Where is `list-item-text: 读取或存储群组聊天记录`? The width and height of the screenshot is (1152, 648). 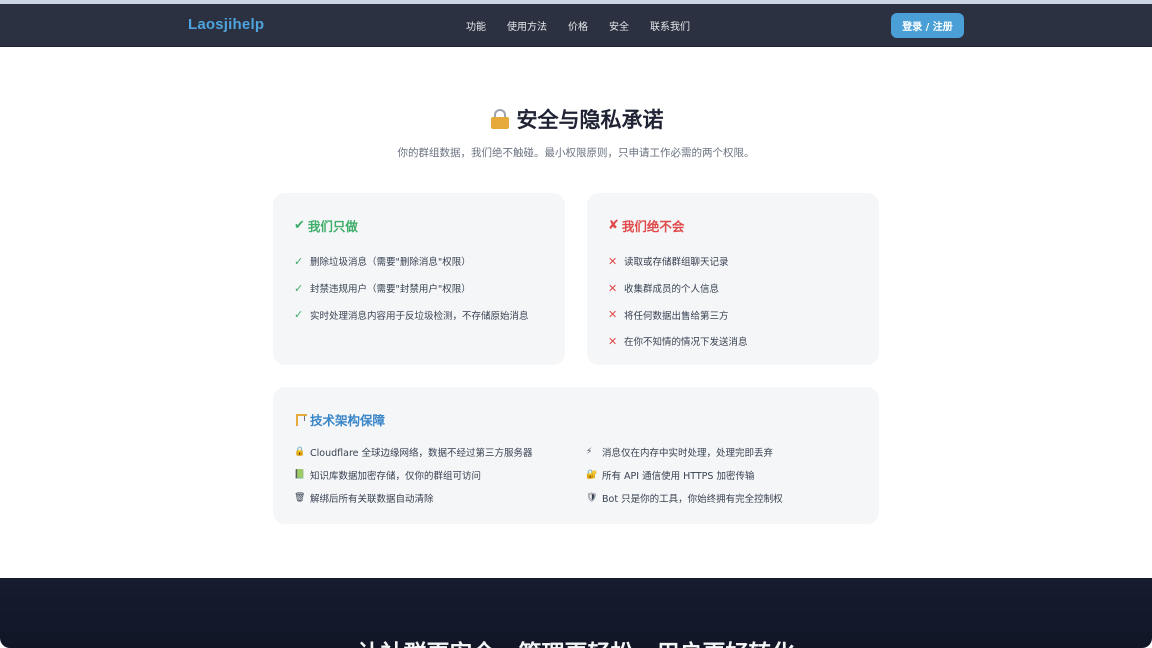 list-item-text: 读取或存储群组聊天记录 is located at coordinates (676, 263).